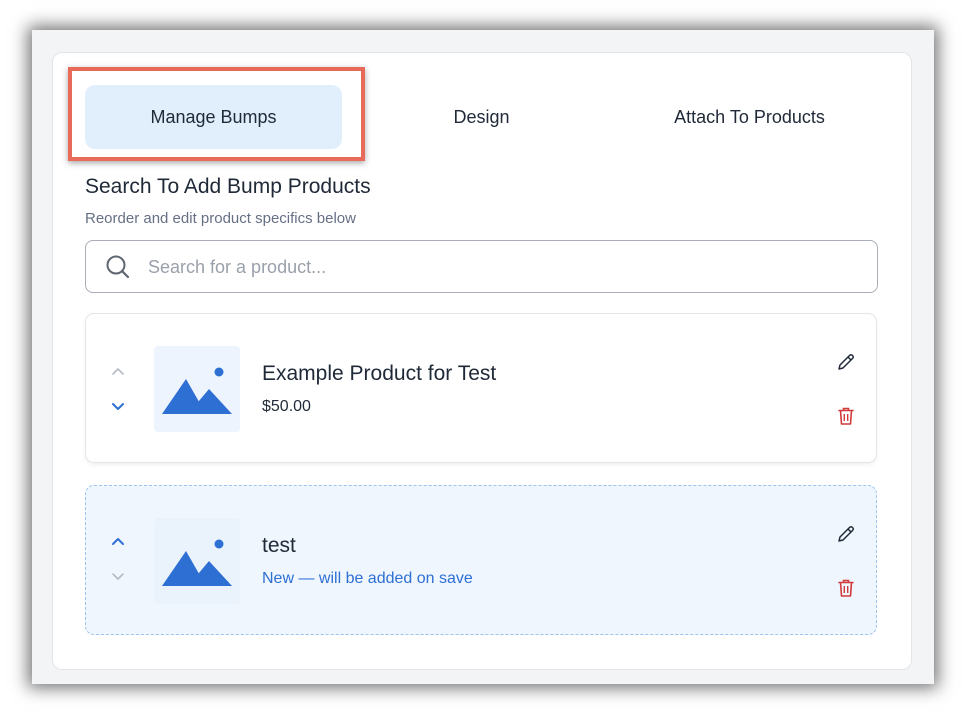  I want to click on section-subtitle: Reorder and edit product specifics below, so click(220, 218).